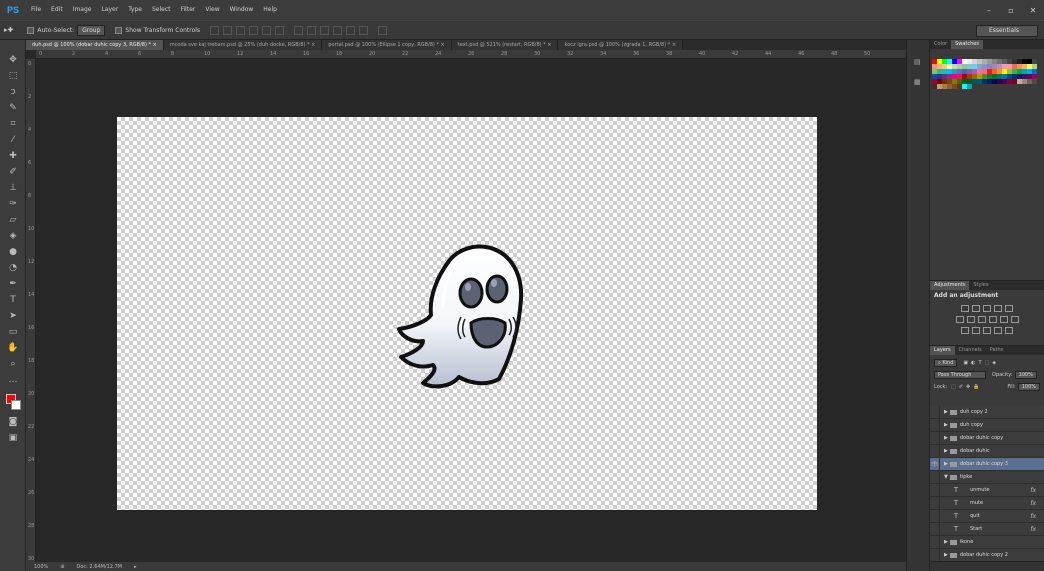  I want to click on blur-tool-icon: ●, so click(13, 252).